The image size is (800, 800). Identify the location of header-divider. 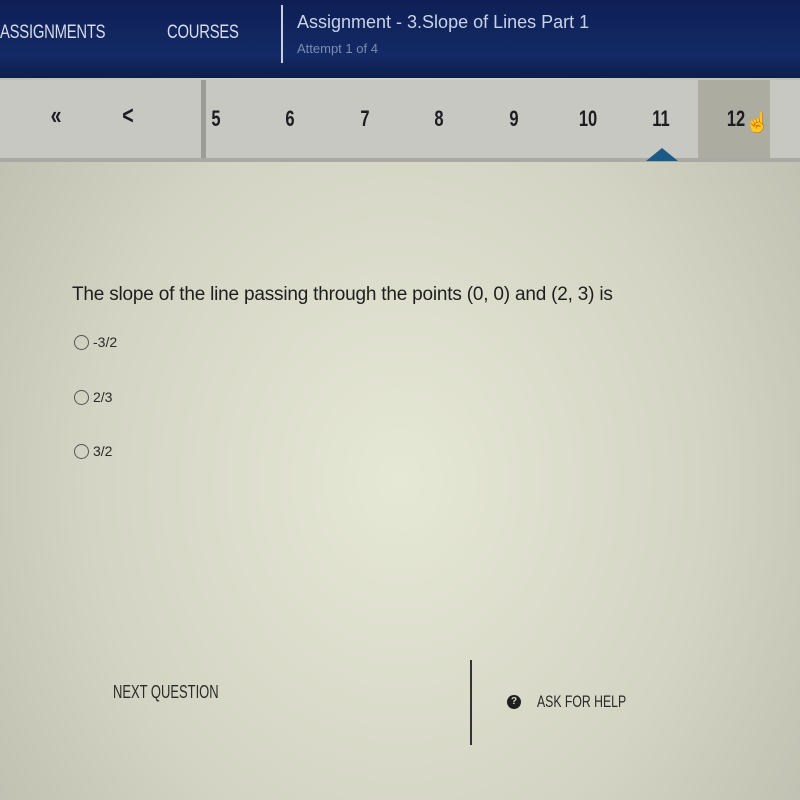
(282, 34).